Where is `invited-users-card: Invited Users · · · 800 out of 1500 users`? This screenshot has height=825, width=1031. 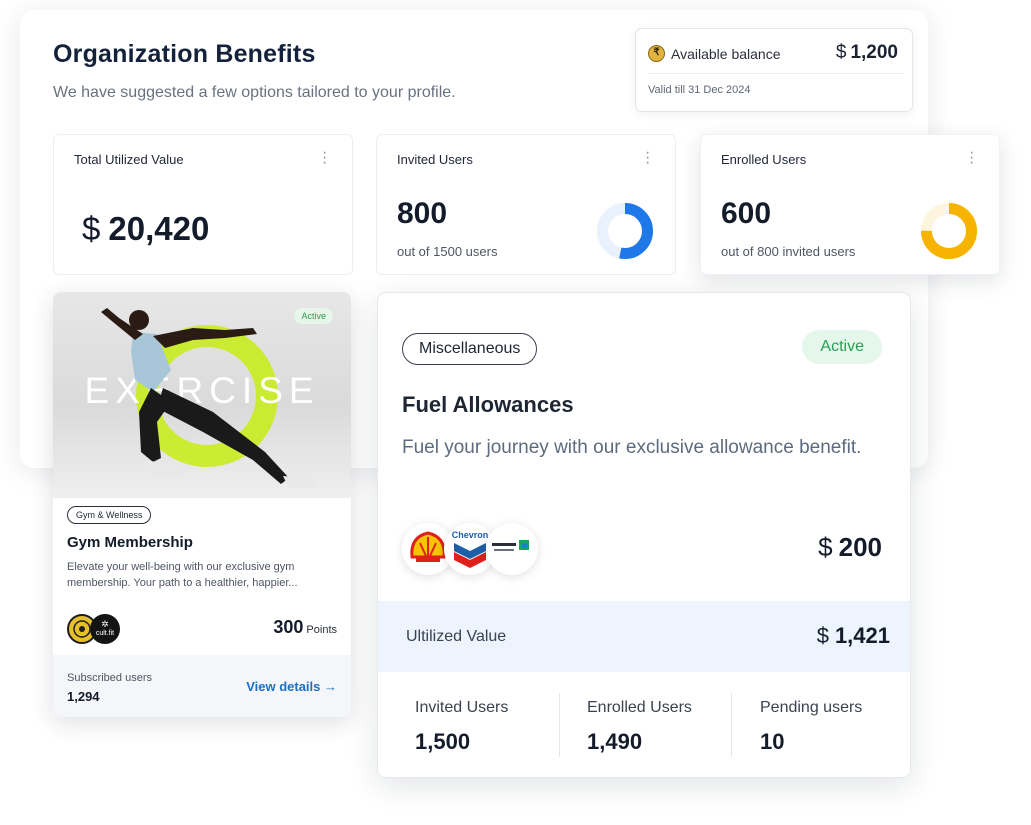 invited-users-card: Invited Users · · · 800 out of 1500 users is located at coordinates (526, 204).